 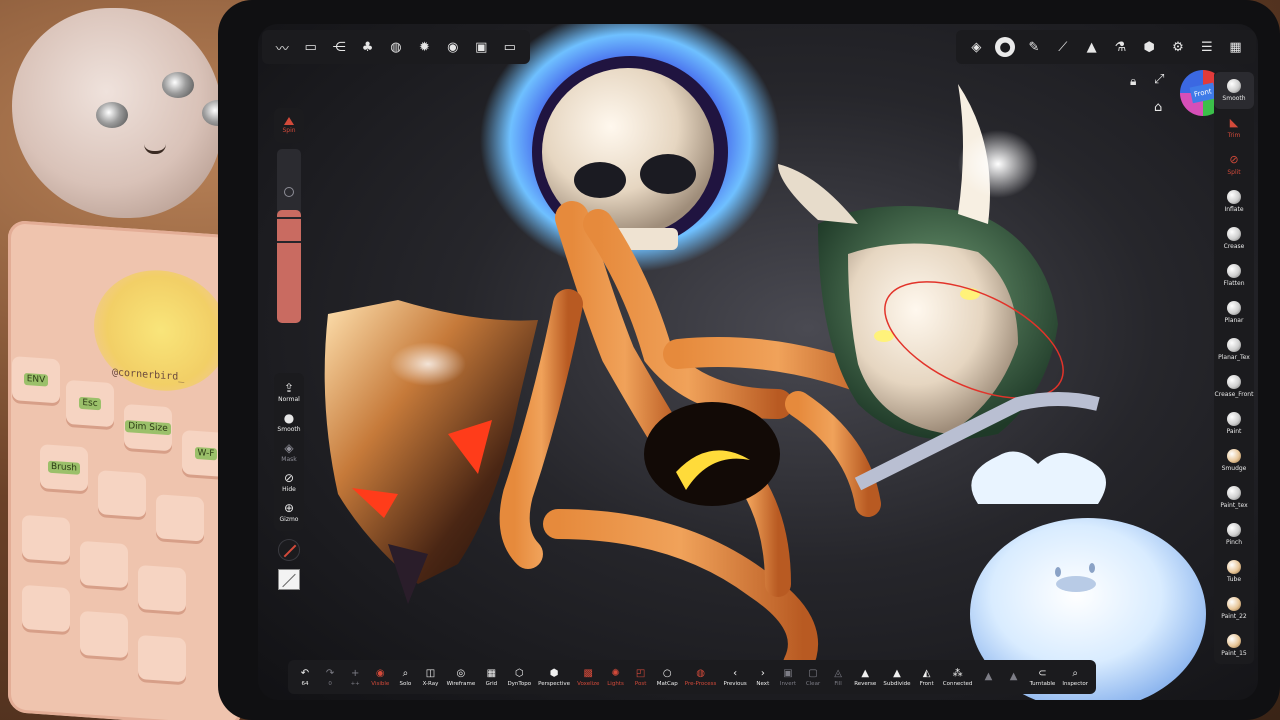 I want to click on eyedropper-icon: ⟋, so click(x=1063, y=47).